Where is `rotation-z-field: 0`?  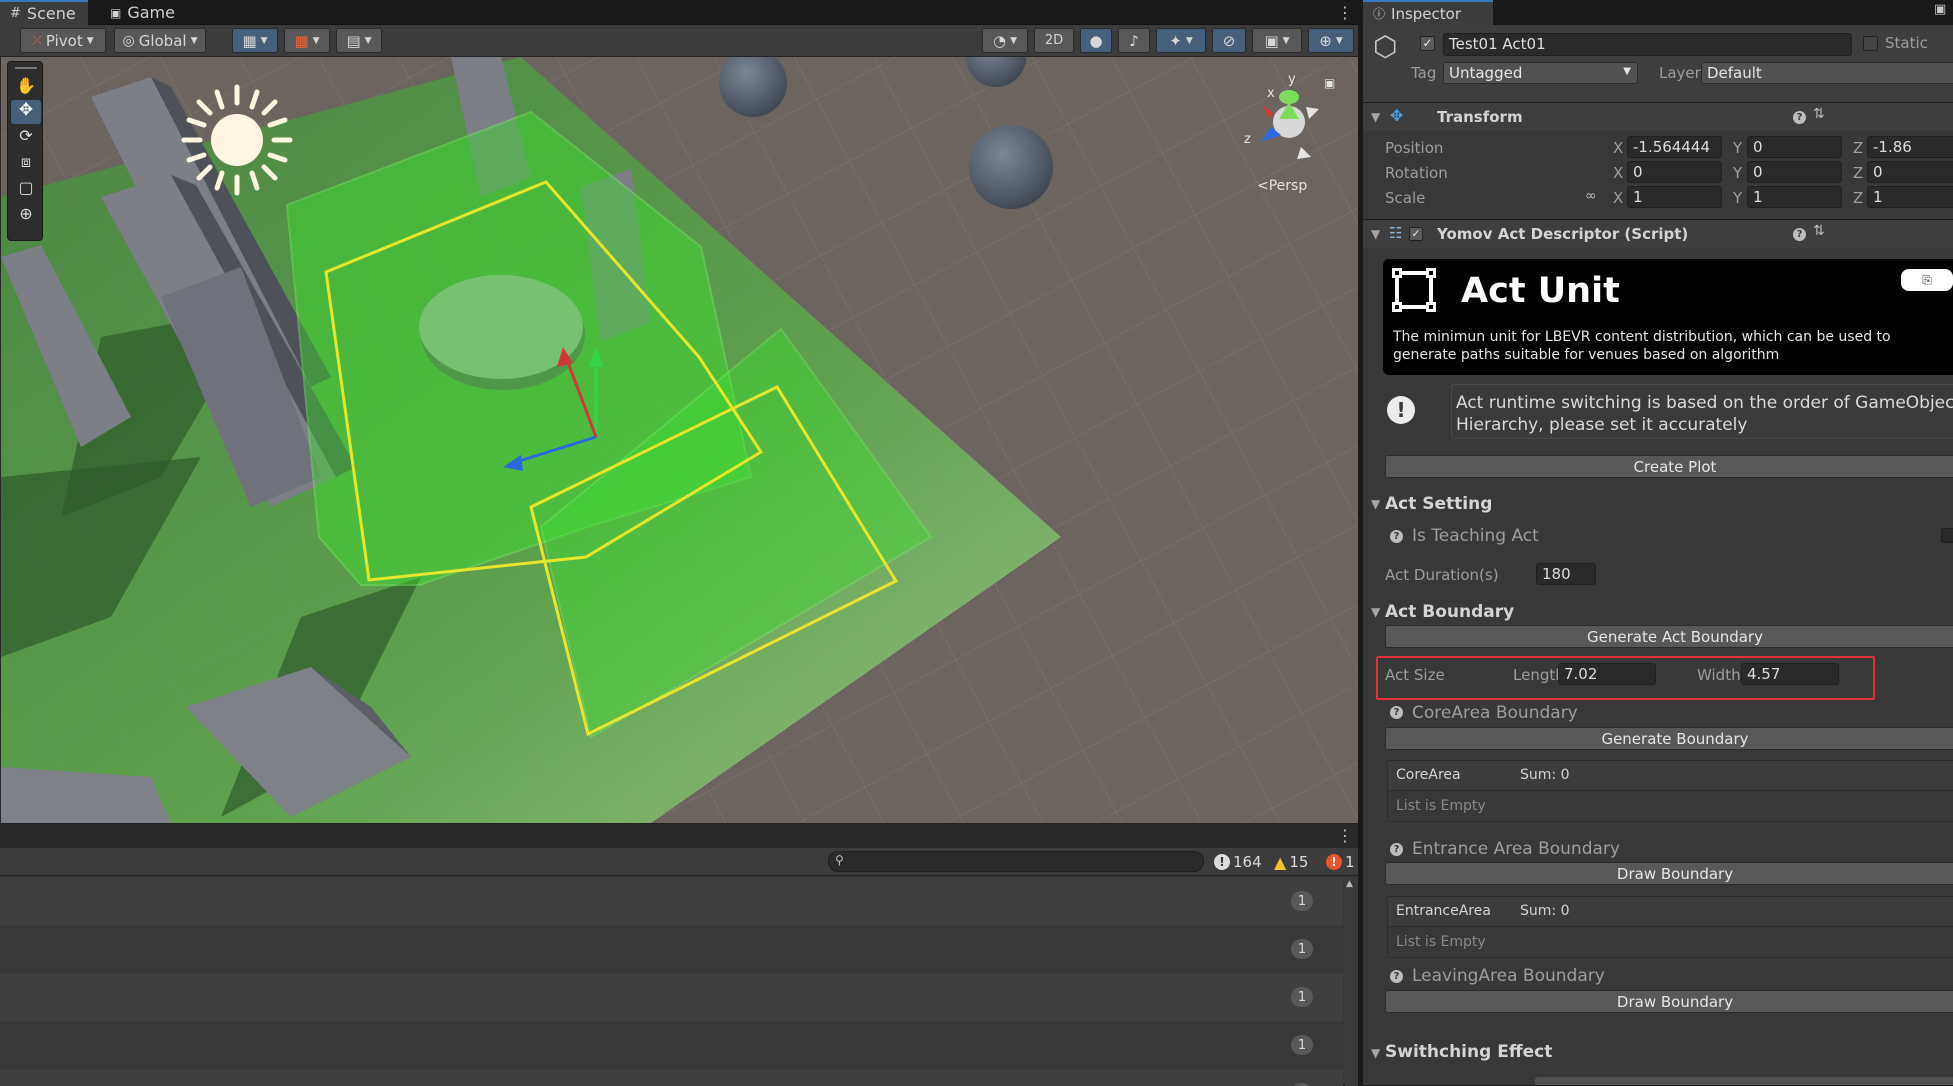 rotation-z-field: 0 is located at coordinates (1910, 172).